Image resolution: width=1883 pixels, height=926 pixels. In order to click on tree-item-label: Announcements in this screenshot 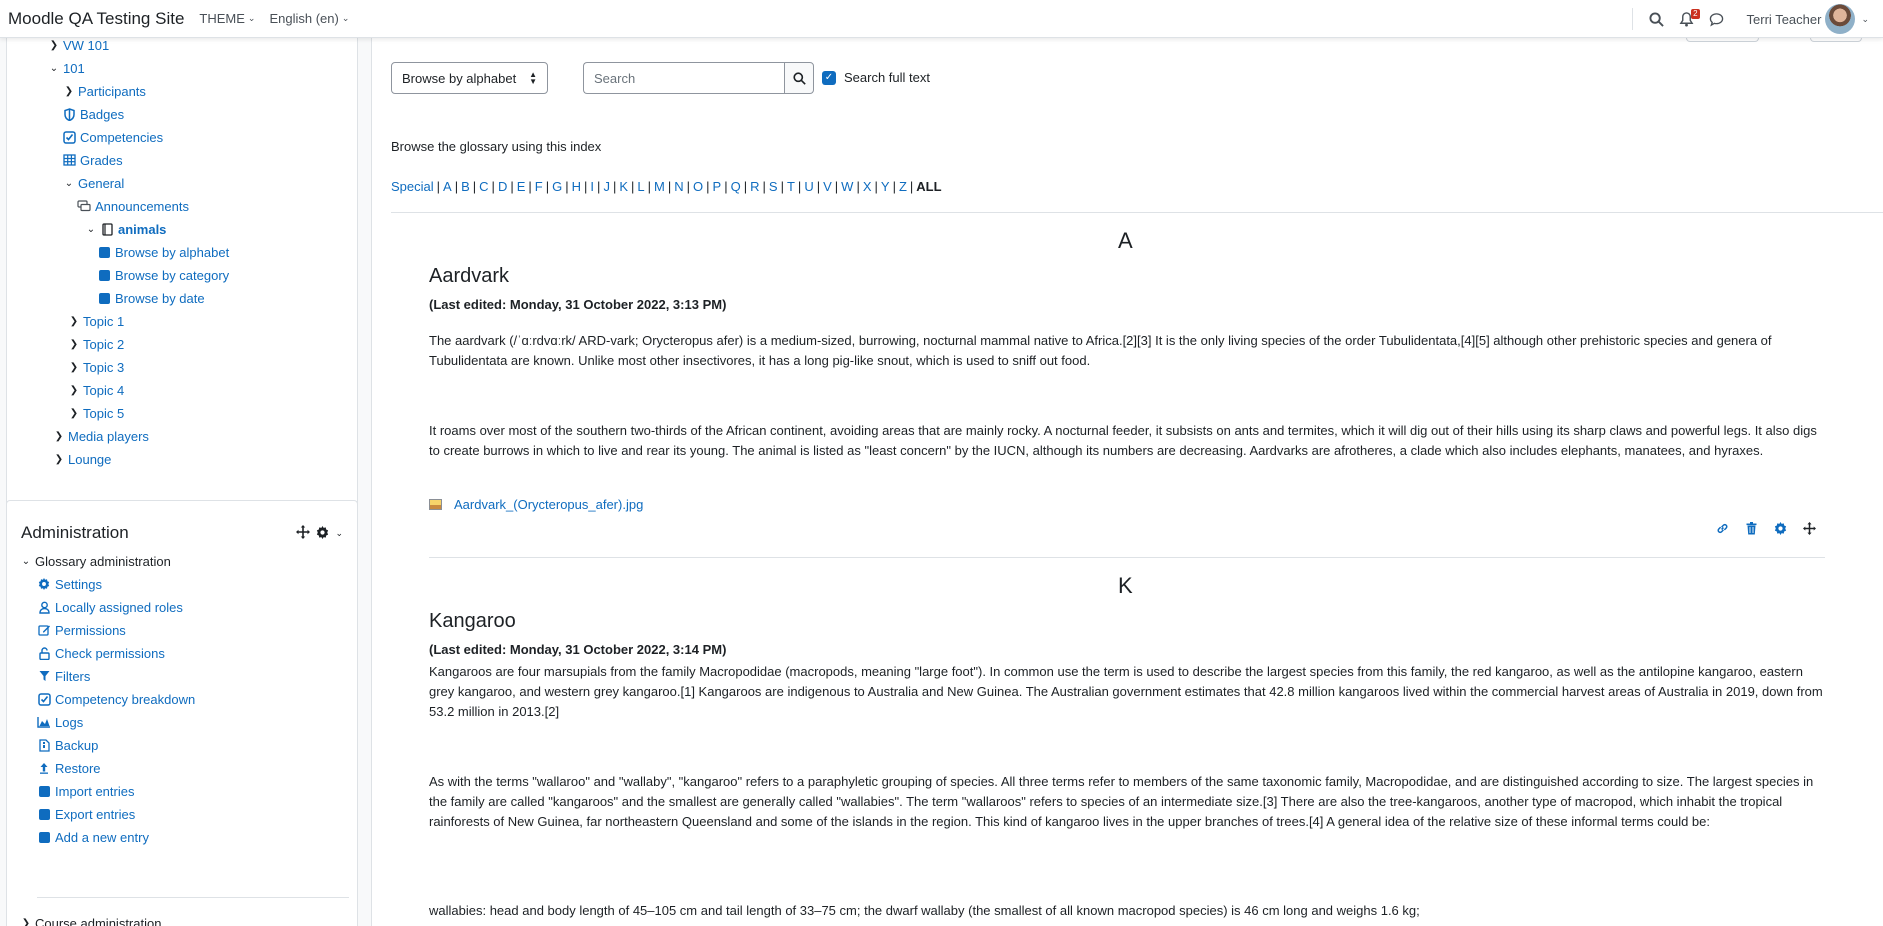, I will do `click(142, 206)`.